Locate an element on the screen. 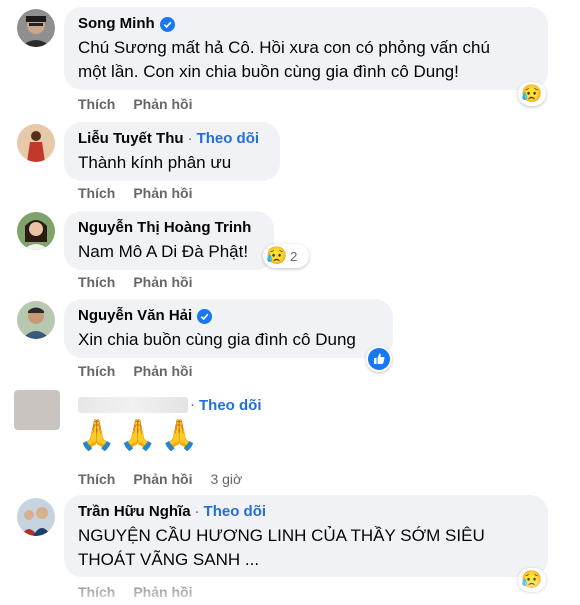  reaction-badge: 😥 2 is located at coordinates (286, 256).